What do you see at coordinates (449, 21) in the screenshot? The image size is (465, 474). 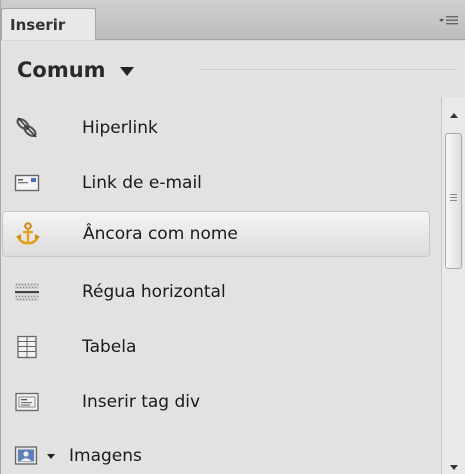 I see `panel-options-icon` at bounding box center [449, 21].